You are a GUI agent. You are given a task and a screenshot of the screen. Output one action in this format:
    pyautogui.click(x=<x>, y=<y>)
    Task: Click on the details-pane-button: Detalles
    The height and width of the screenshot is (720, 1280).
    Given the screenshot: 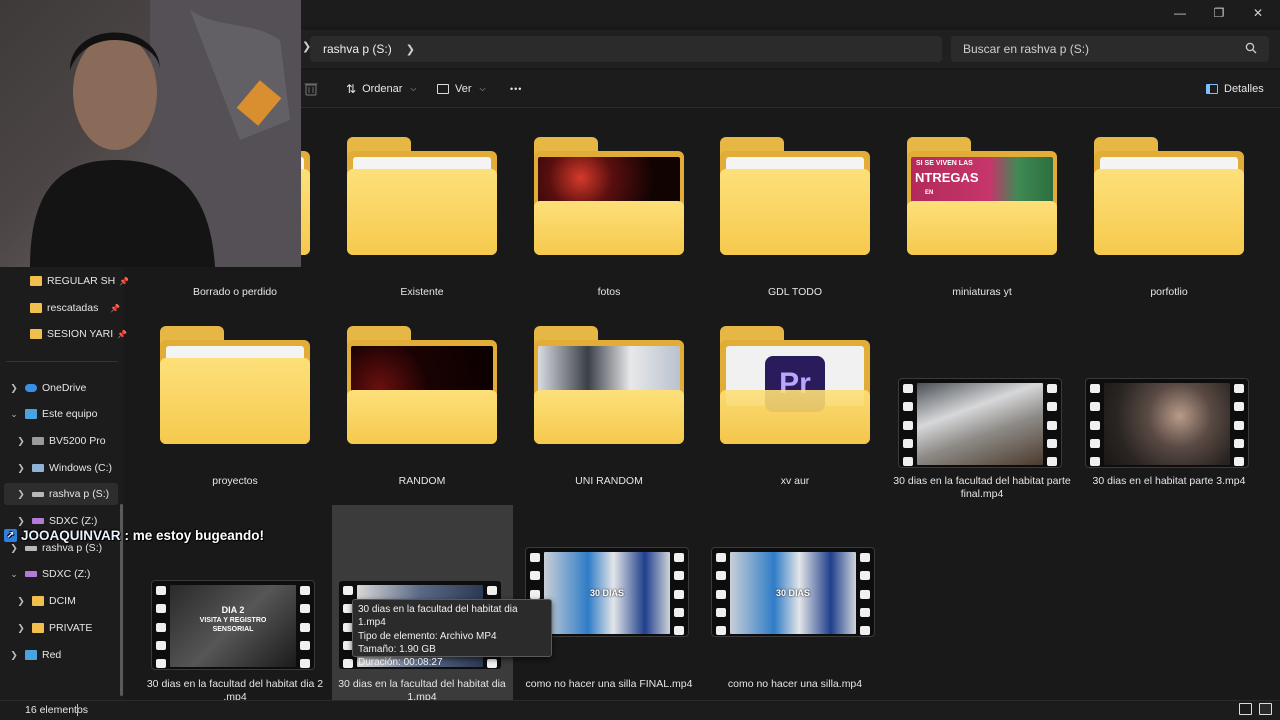 What is the action you would take?
    pyautogui.click(x=1235, y=89)
    